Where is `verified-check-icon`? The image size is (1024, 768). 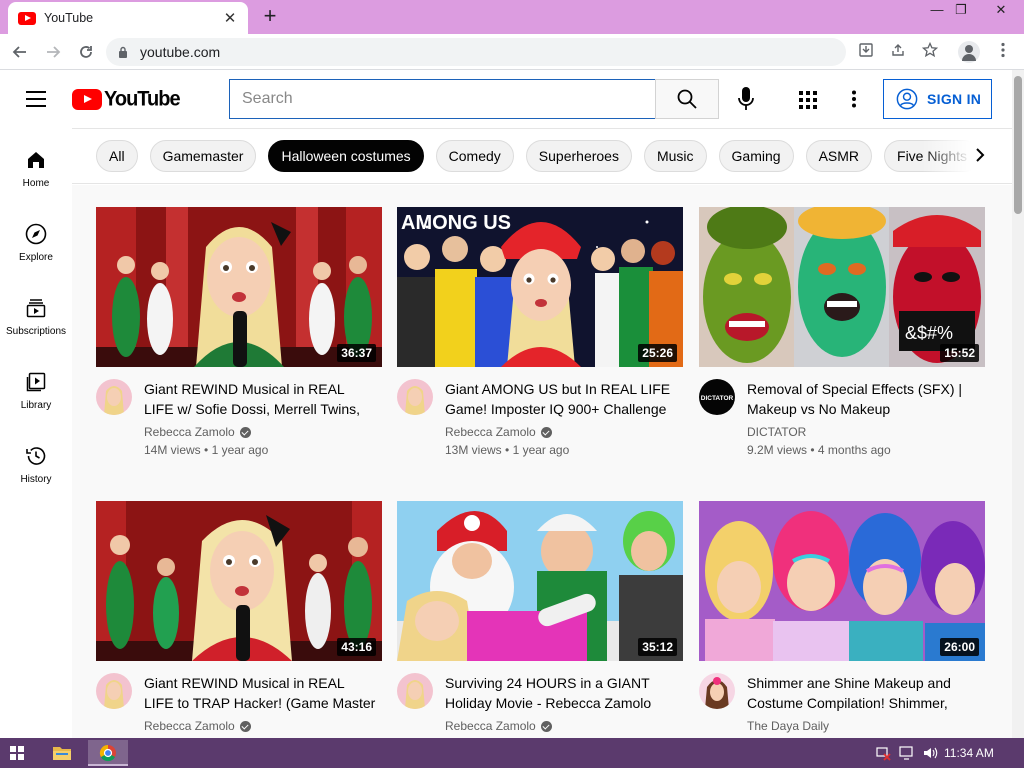
verified-check-icon is located at coordinates (245, 726).